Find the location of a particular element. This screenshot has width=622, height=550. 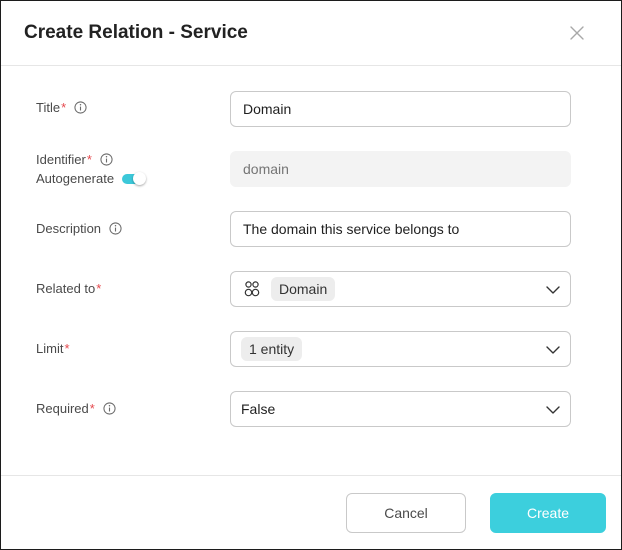

description-input is located at coordinates (400, 229).